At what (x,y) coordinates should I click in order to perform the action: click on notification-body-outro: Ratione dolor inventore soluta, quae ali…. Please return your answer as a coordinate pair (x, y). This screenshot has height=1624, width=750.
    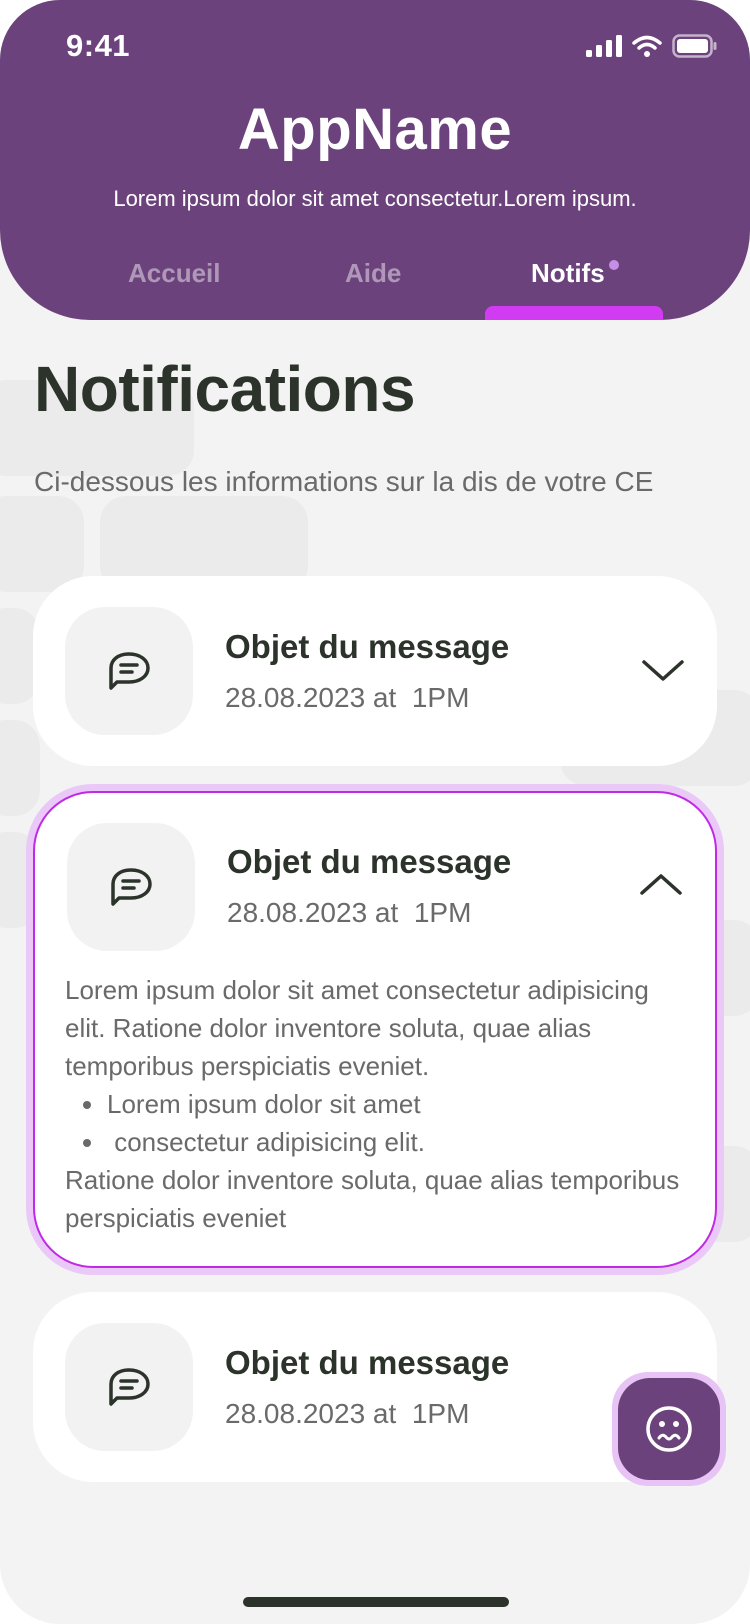
    Looking at the image, I should click on (372, 1199).